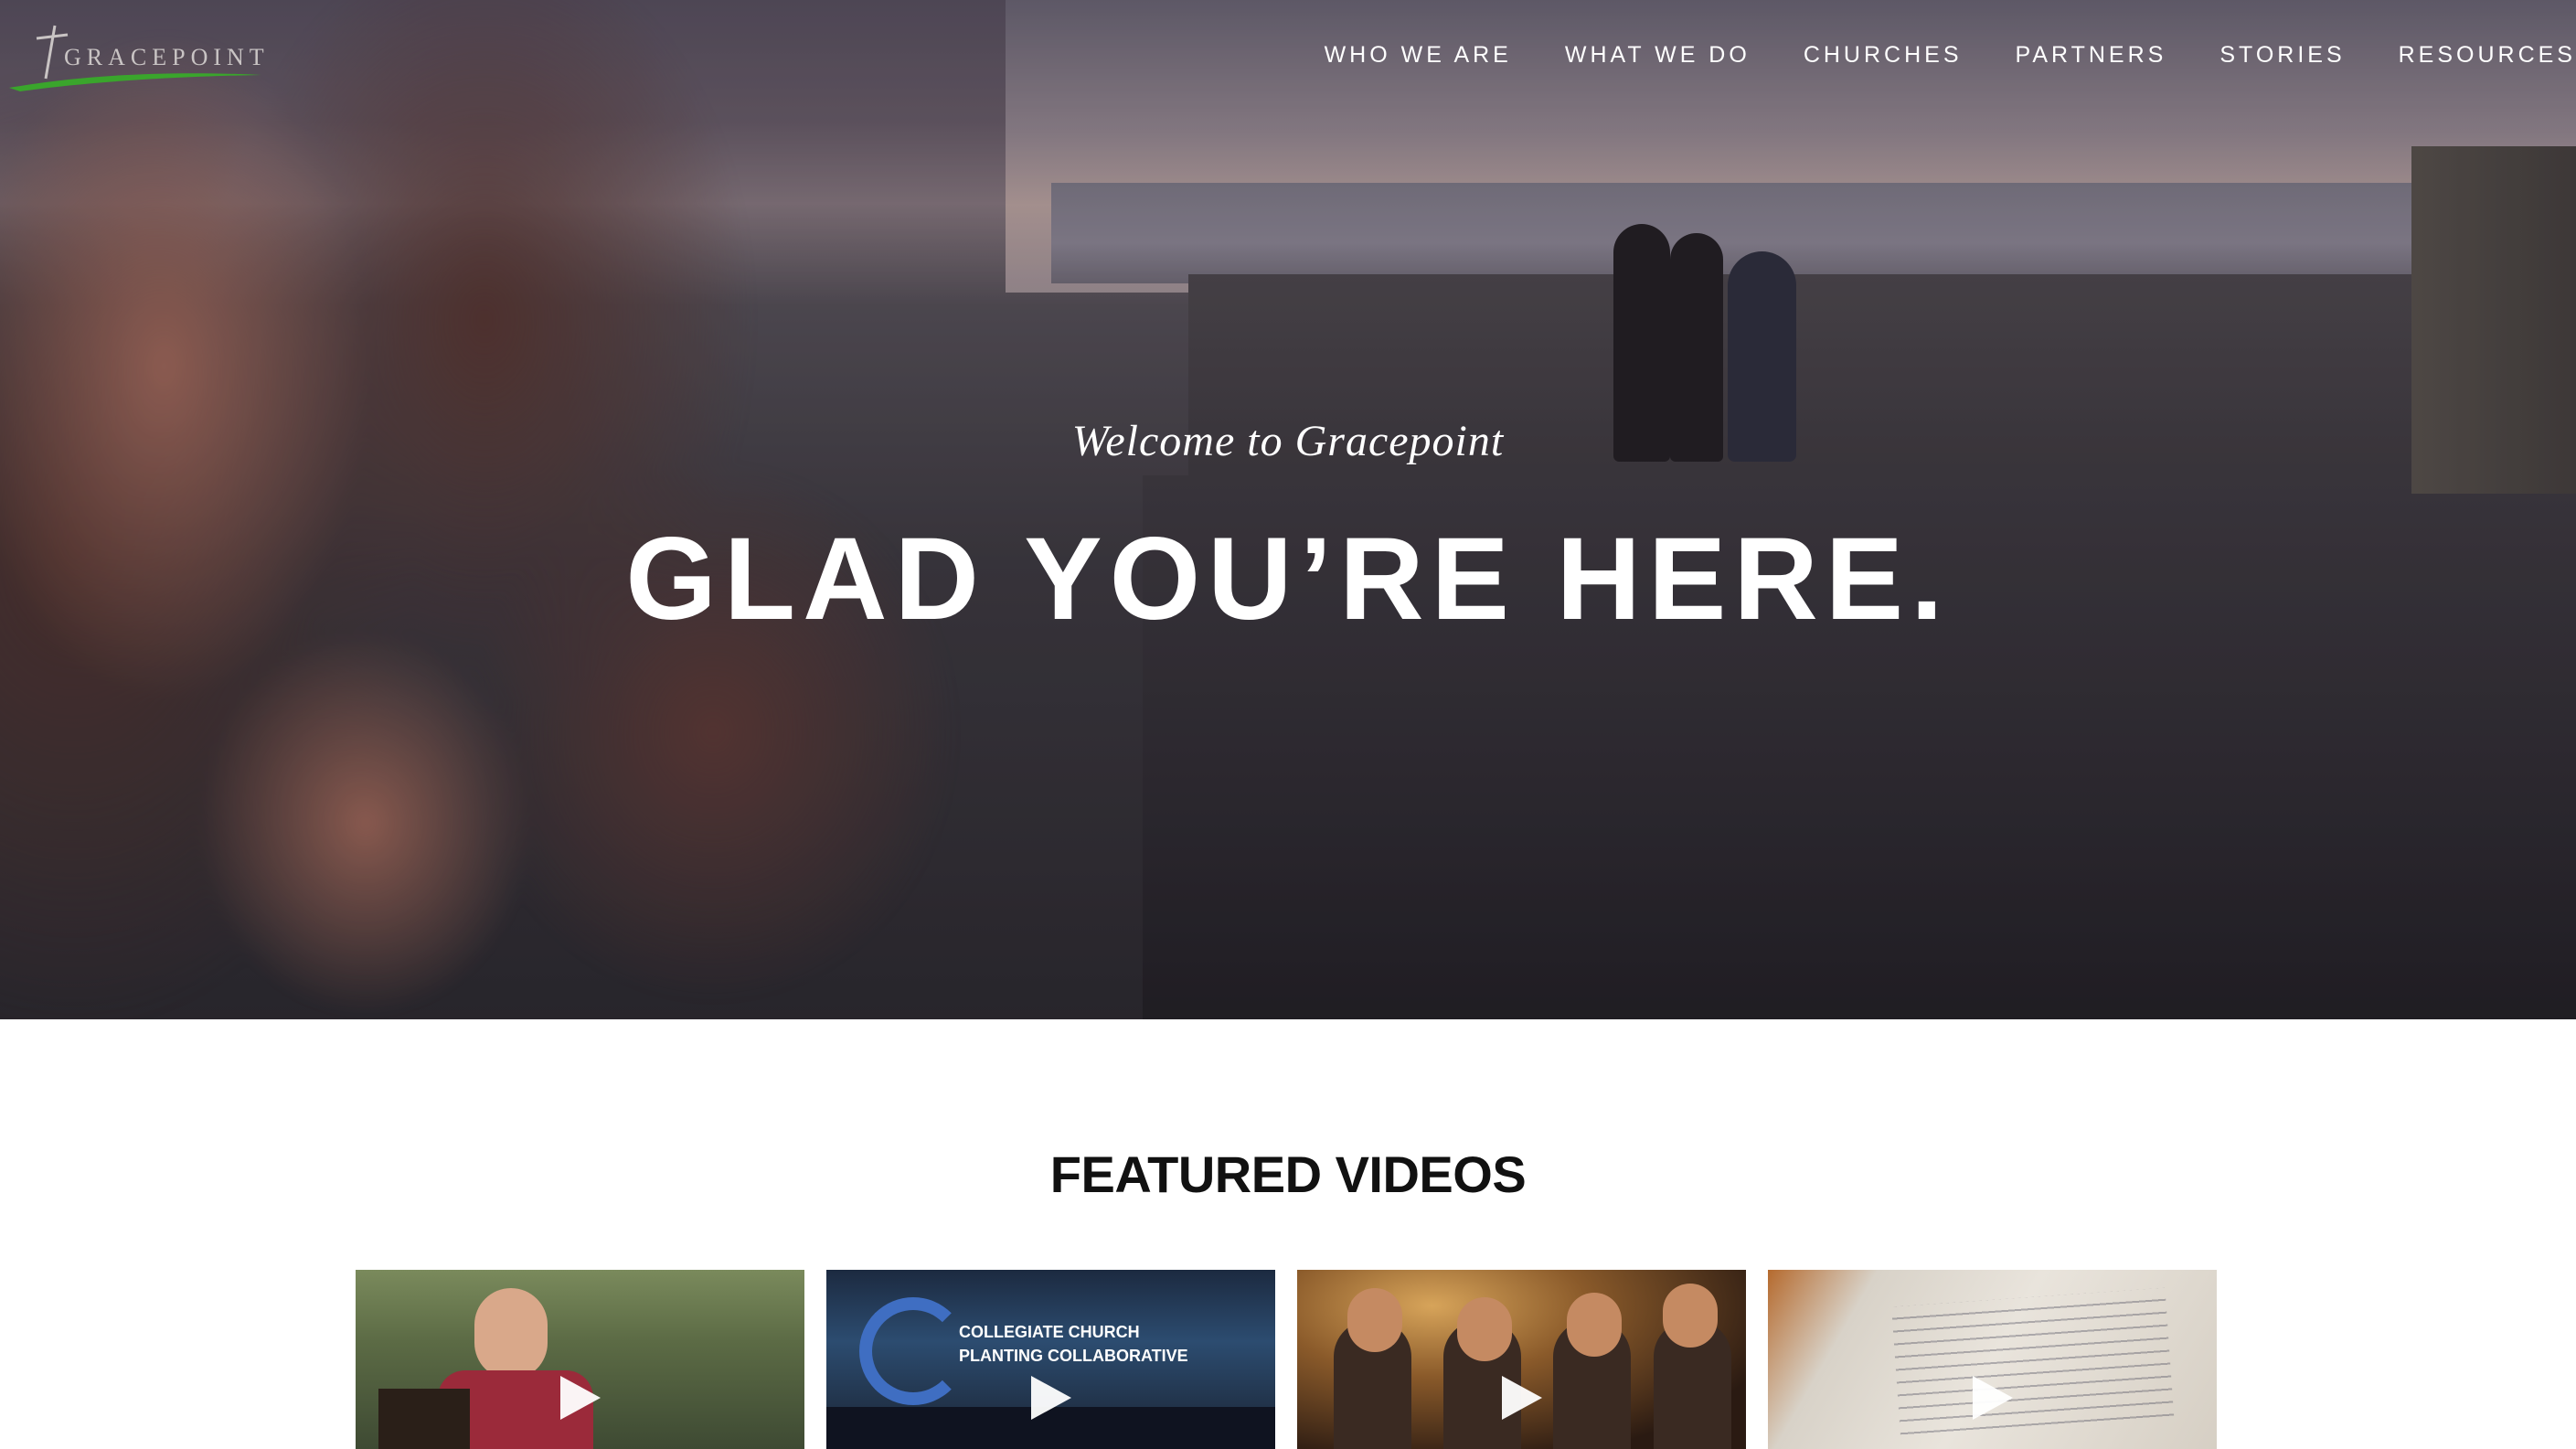  Describe the element at coordinates (2282, 55) in the screenshot. I see `nav-stories: STORIES` at that location.